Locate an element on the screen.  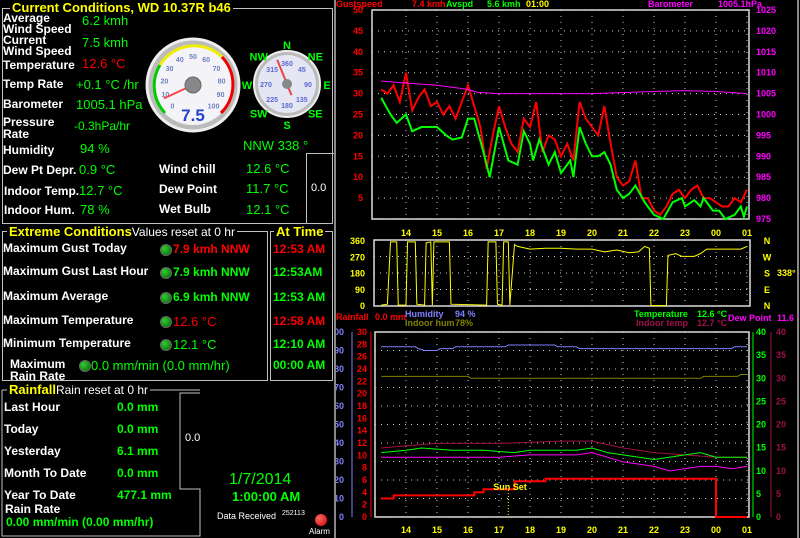
date-display: 1/7/2014 is located at coordinates (260, 479).